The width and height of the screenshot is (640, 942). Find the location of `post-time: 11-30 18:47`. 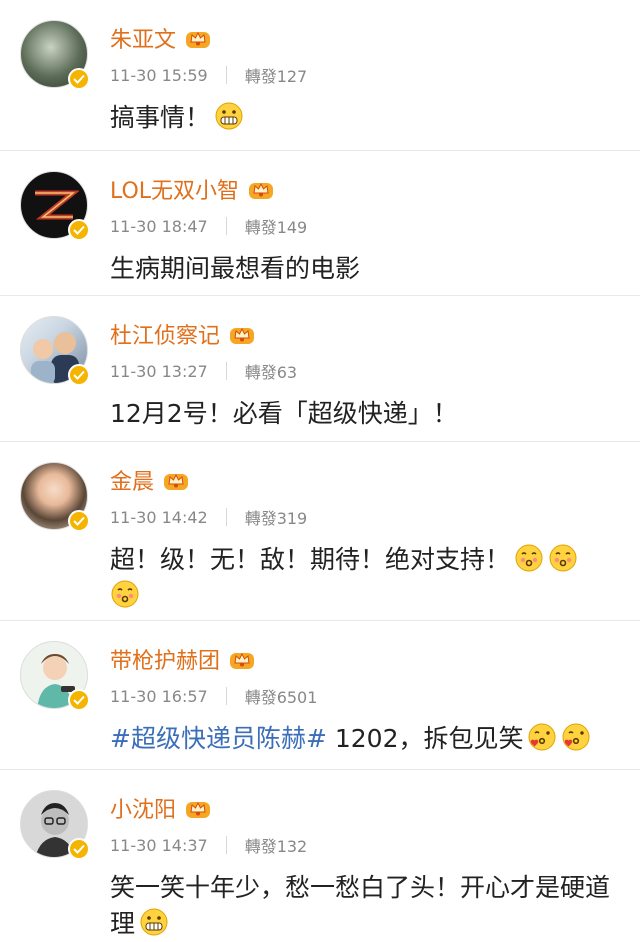

post-time: 11-30 18:47 is located at coordinates (159, 226).